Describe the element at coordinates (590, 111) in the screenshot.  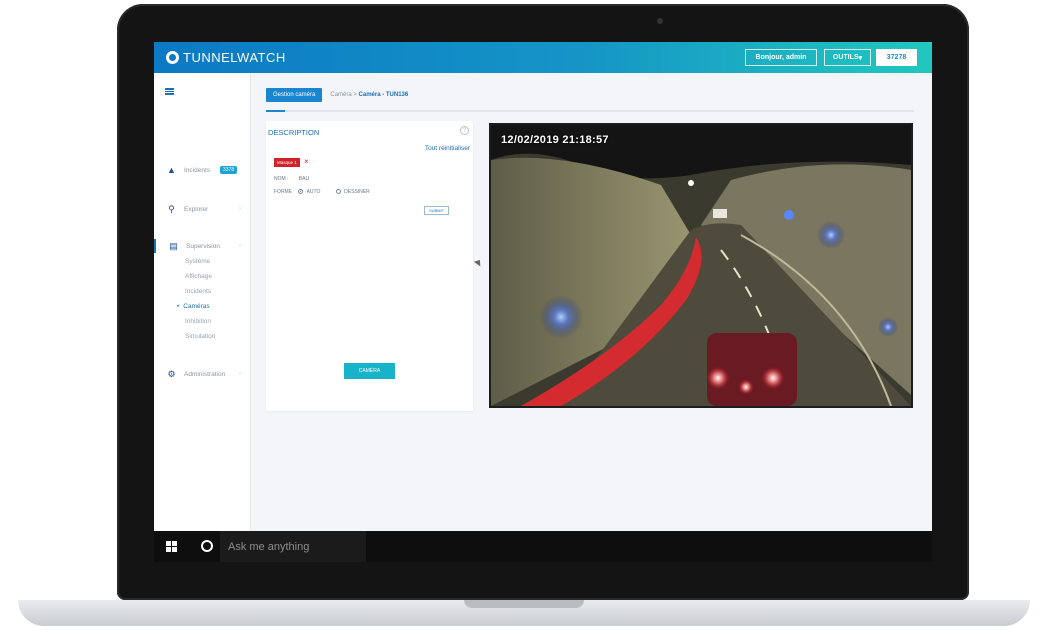
I see `progress-bar` at that location.